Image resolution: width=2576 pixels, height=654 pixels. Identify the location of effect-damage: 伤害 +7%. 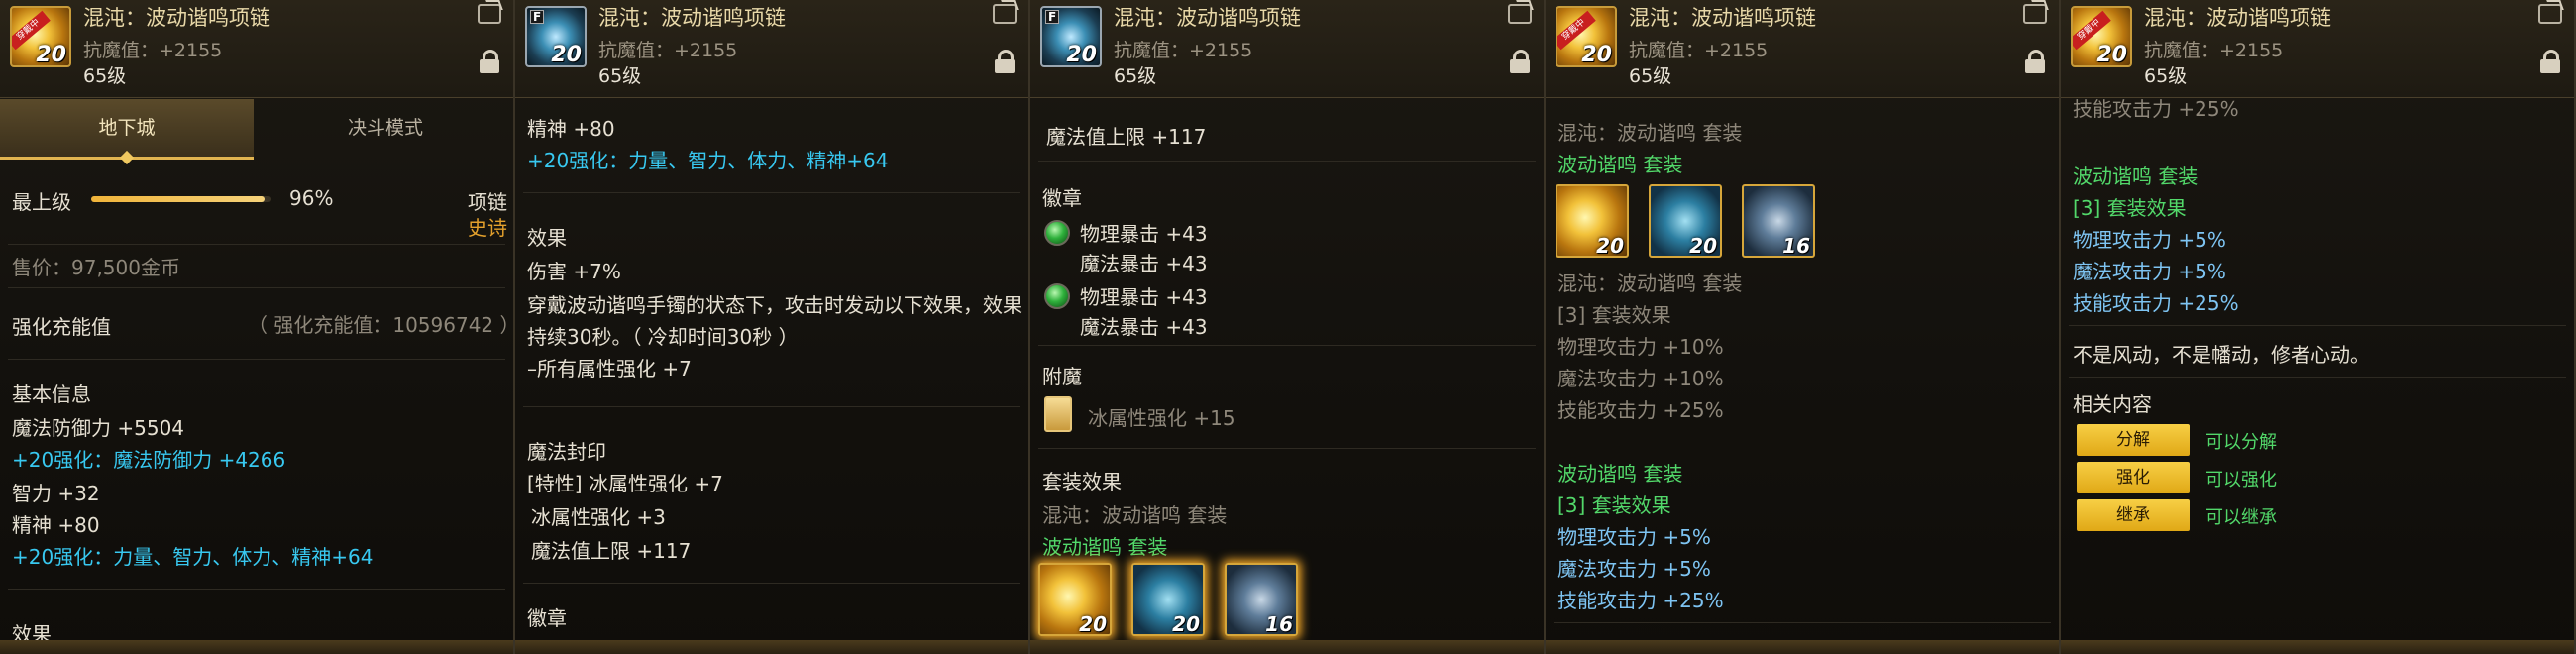
(574, 271).